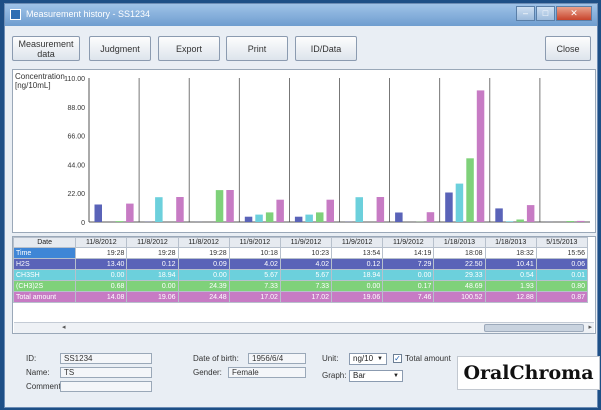  Describe the element at coordinates (76, 194) in the screenshot. I see `y-tick-label: 22.00` at that location.